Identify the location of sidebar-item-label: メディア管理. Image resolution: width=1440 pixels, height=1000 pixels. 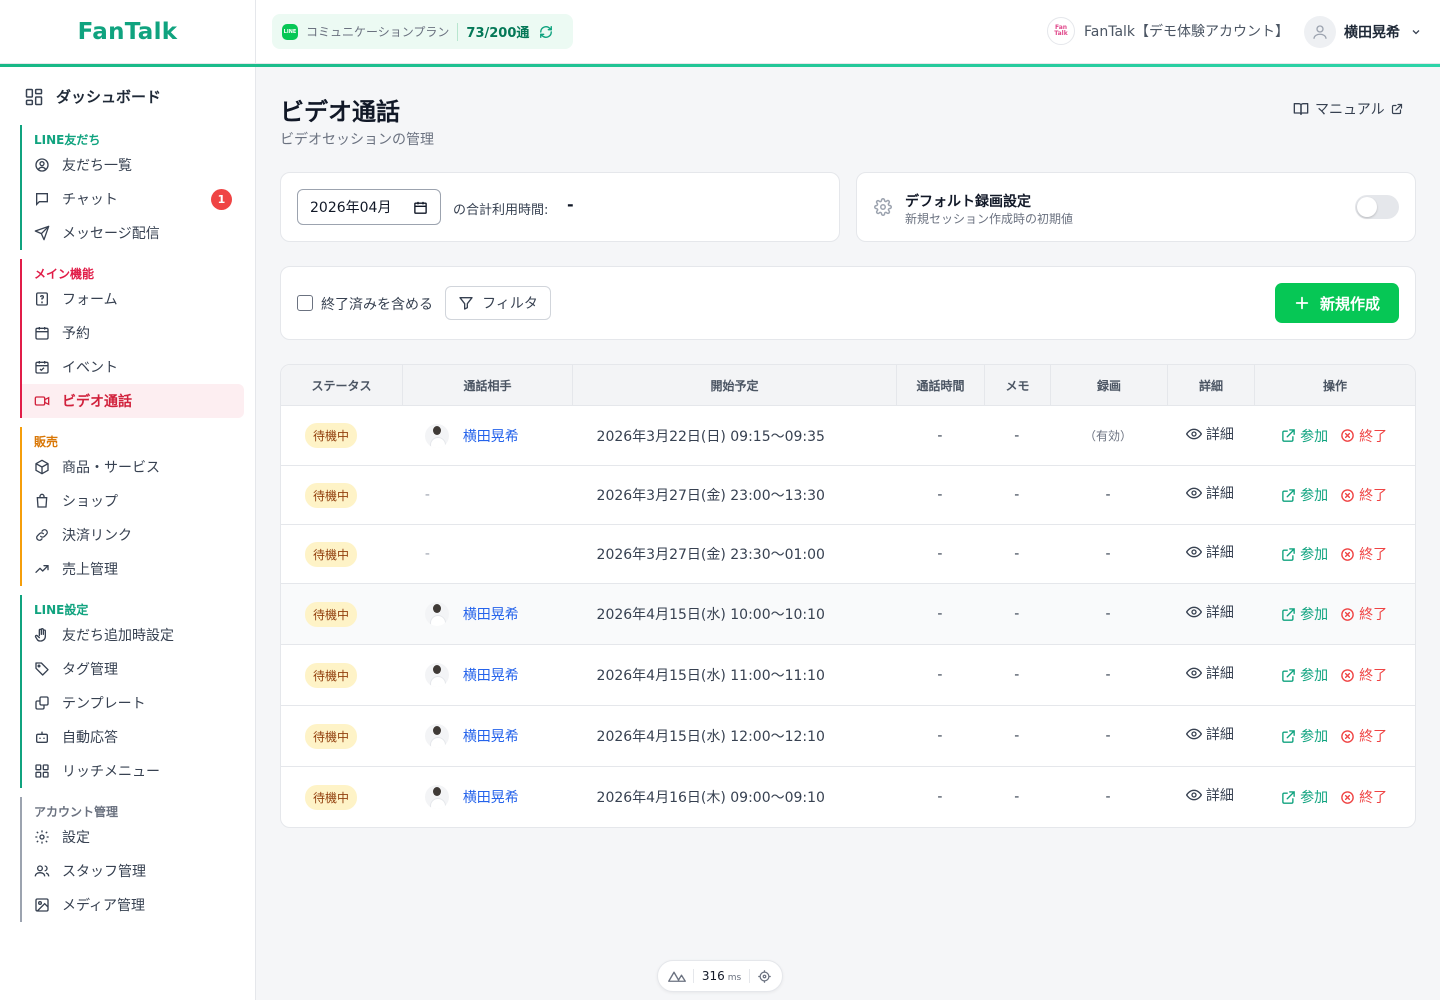
(104, 906).